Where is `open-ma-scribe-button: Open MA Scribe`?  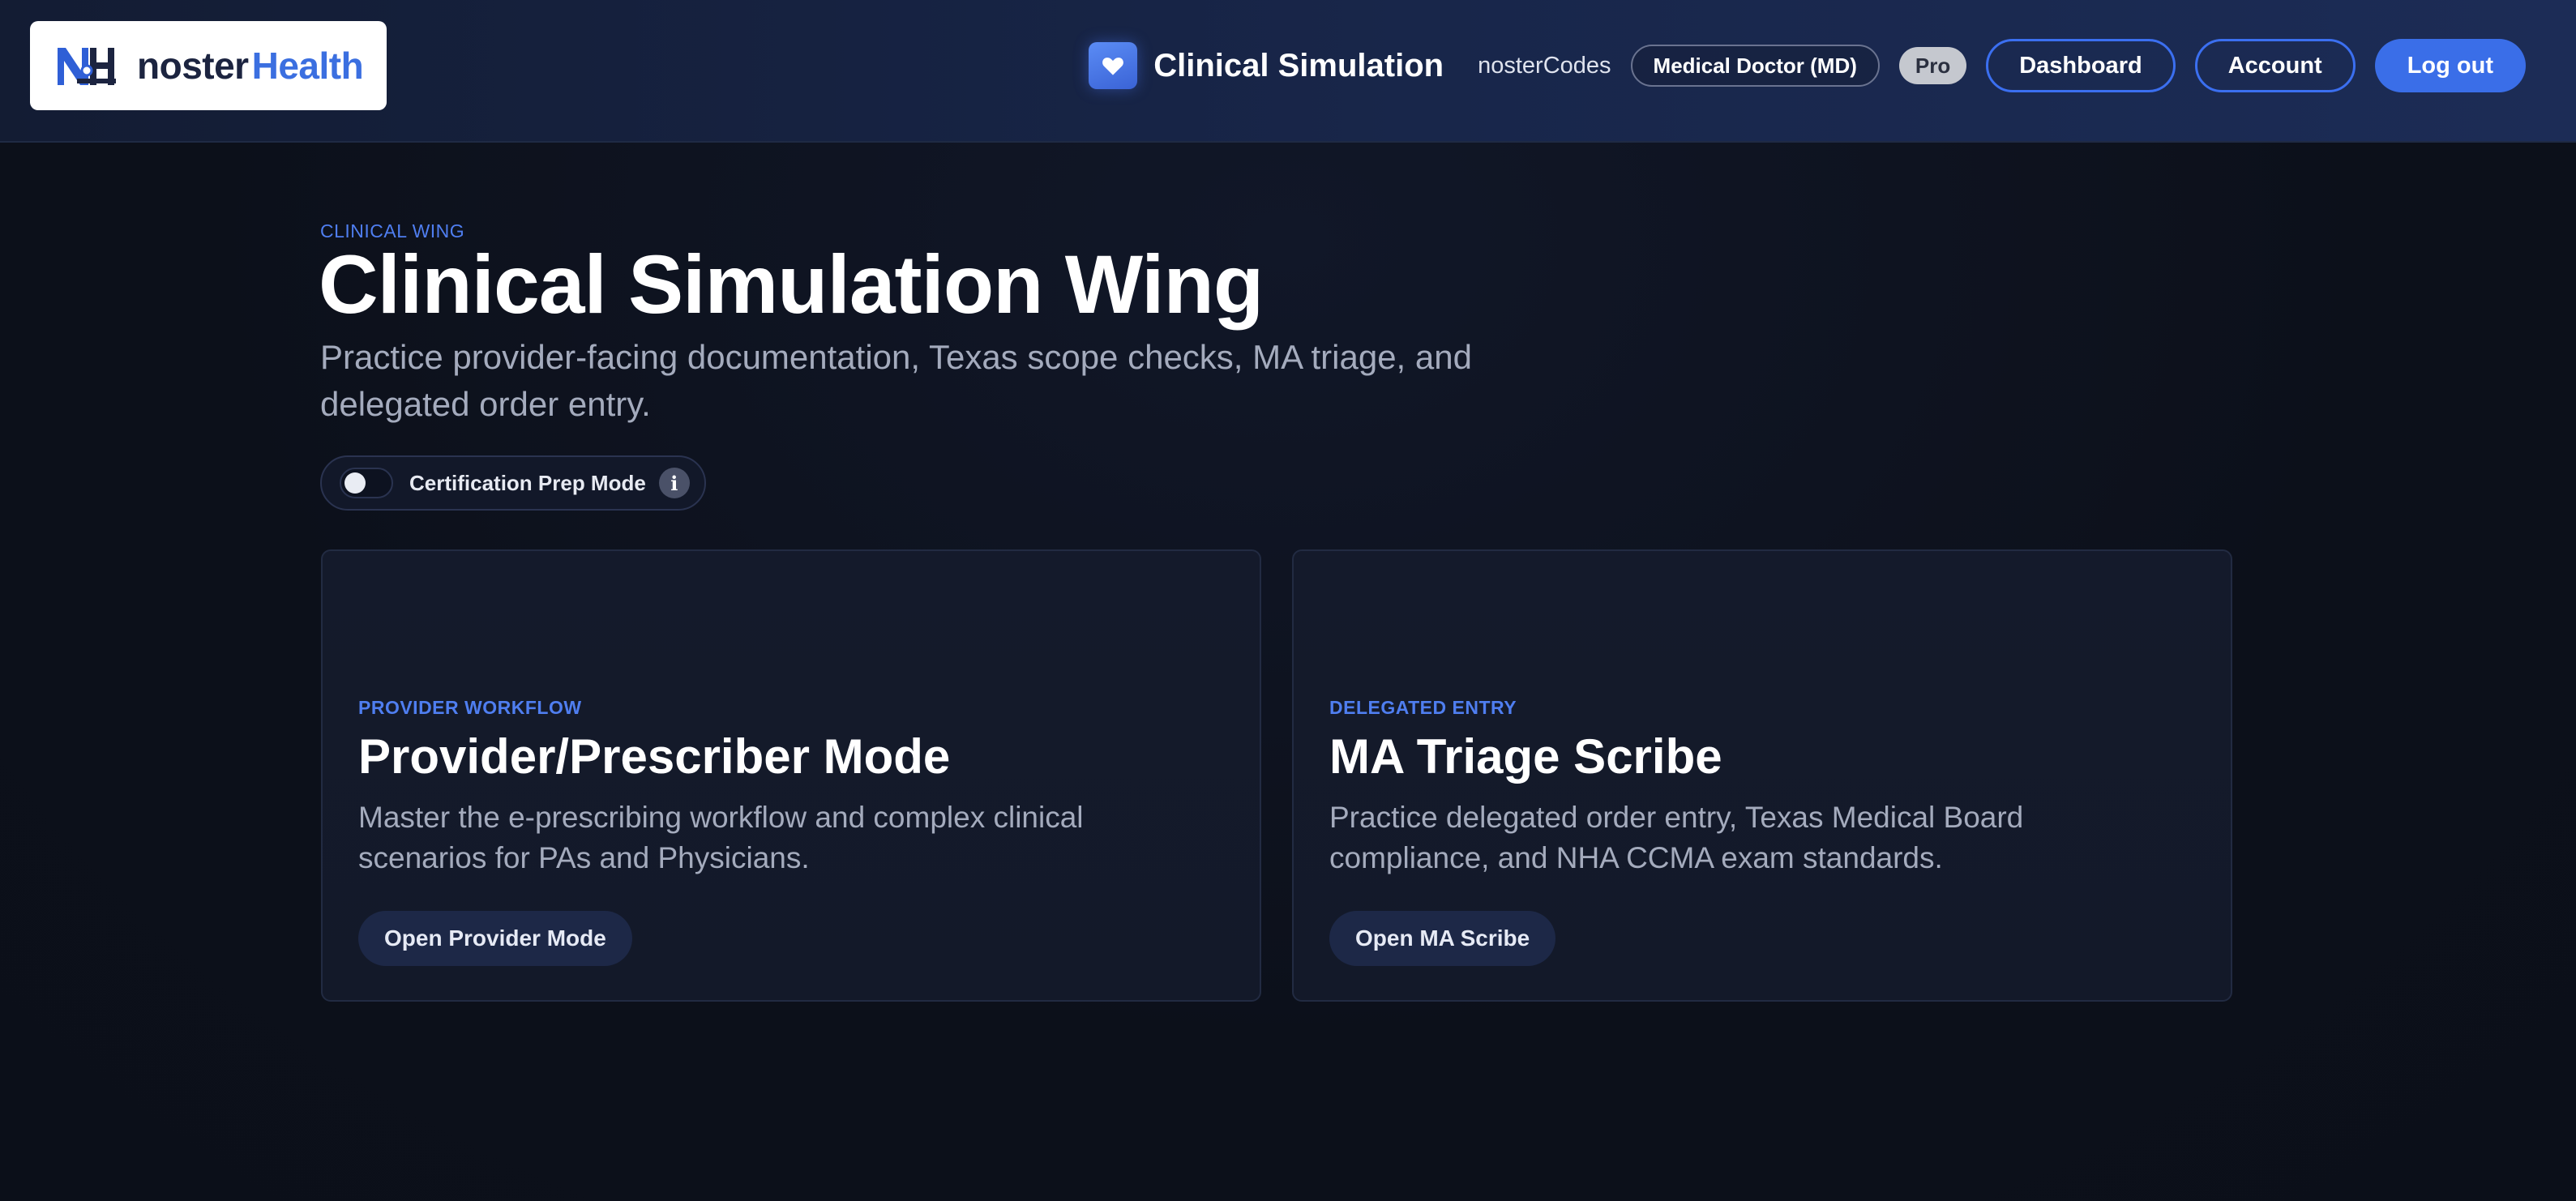
open-ma-scribe-button: Open MA Scribe is located at coordinates (1442, 938).